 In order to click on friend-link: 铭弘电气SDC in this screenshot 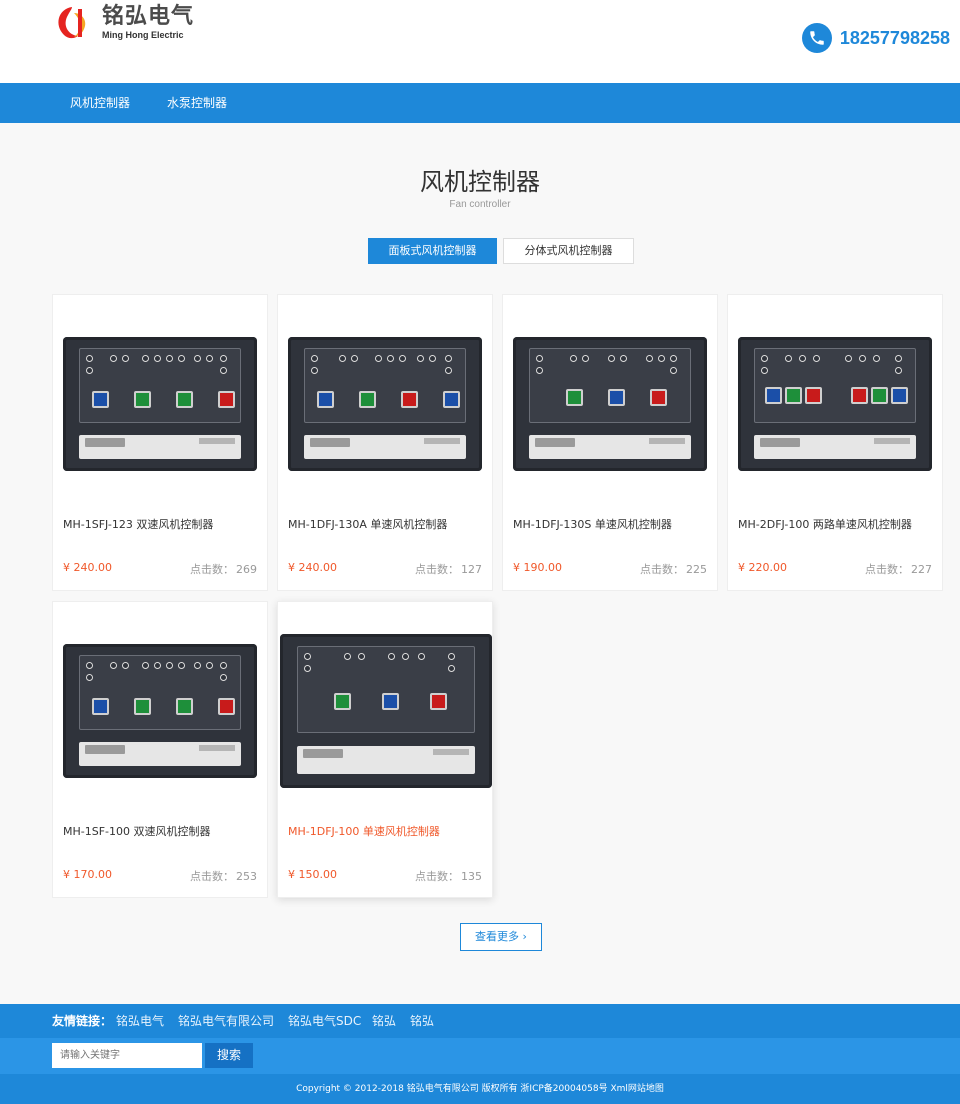, I will do `click(324, 1021)`.